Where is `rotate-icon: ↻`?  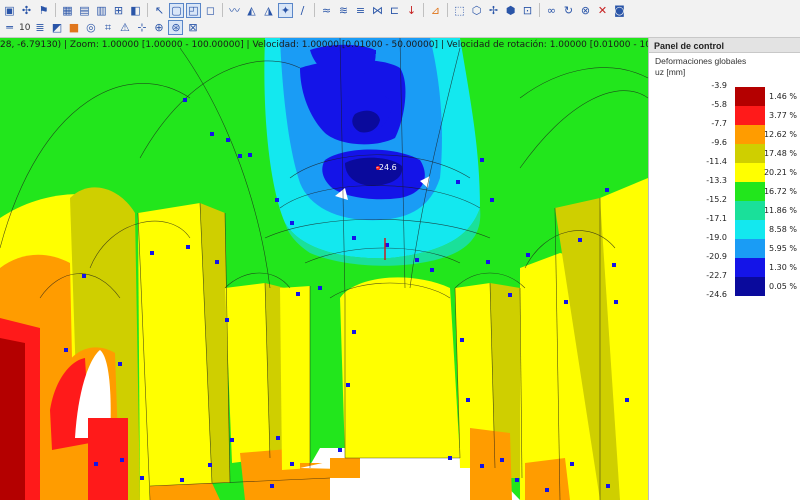 rotate-icon: ↻ is located at coordinates (568, 10).